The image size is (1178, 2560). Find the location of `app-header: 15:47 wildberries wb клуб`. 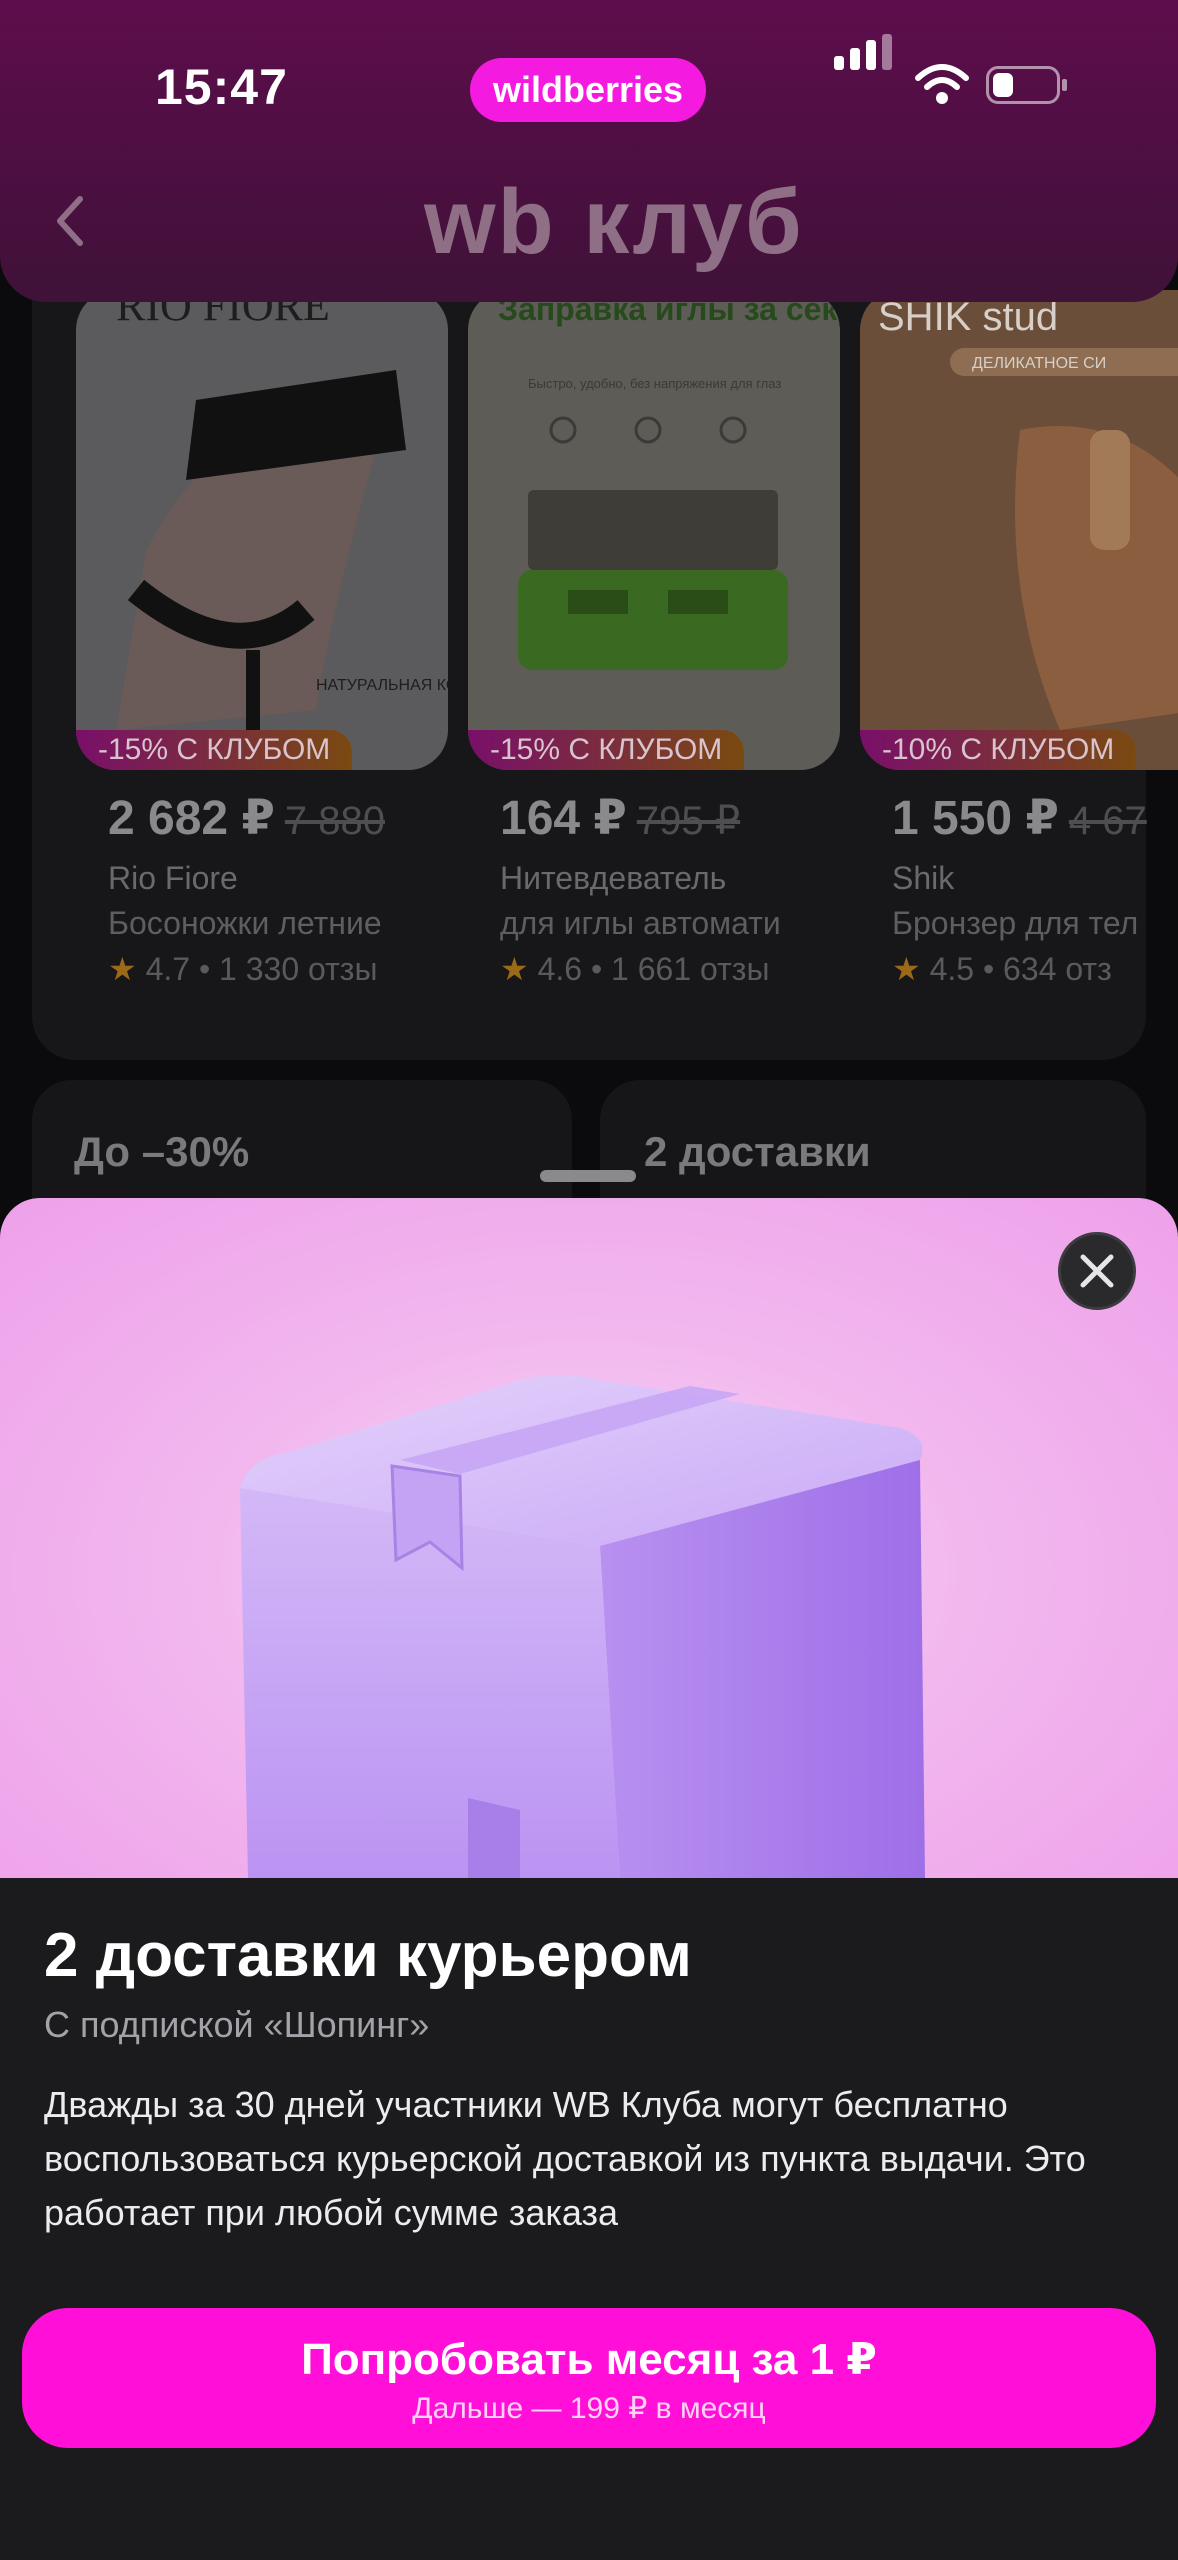

app-header: 15:47 wildberries wb клуб is located at coordinates (589, 151).